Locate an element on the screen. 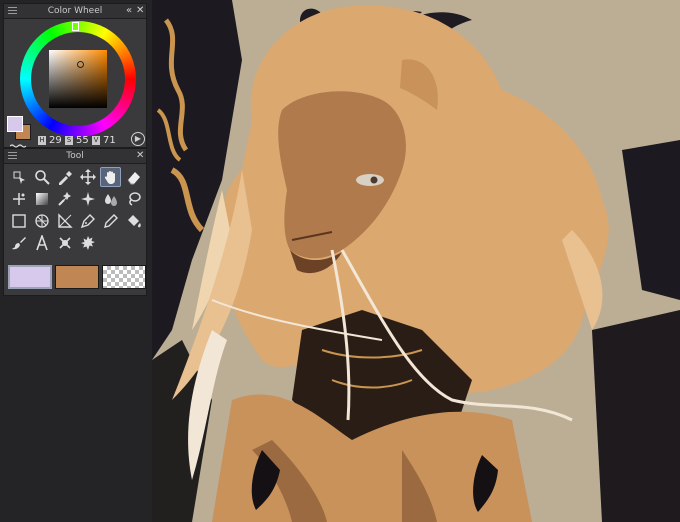  fill-tool-icon is located at coordinates (133, 221).